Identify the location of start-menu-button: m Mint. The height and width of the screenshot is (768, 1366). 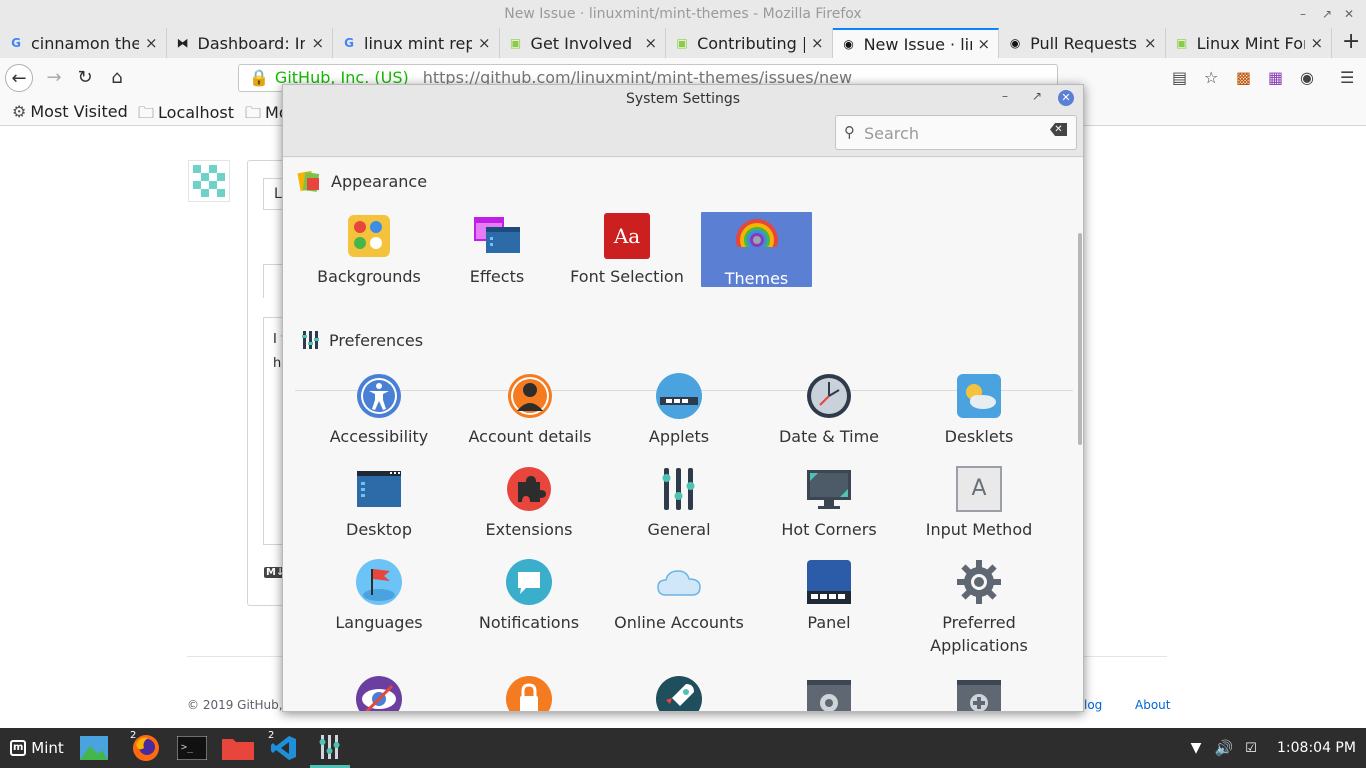
(37, 748).